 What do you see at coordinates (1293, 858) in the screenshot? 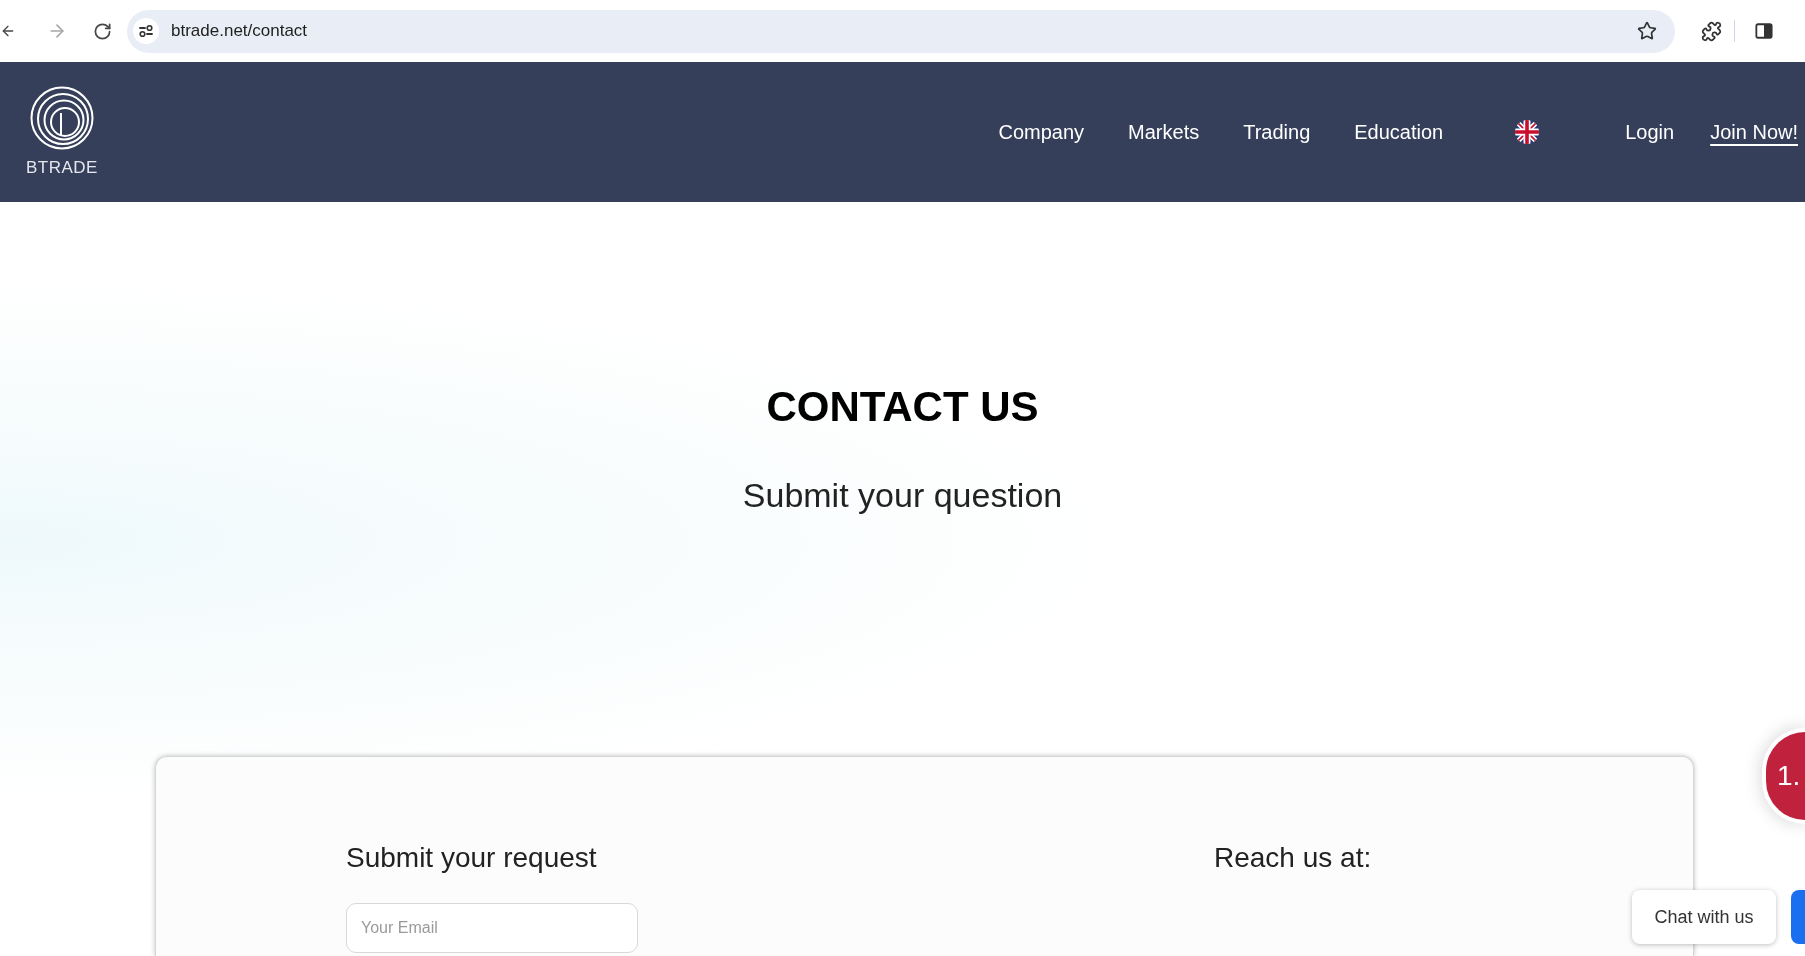
I see `reach-us-heading: Reach us at:` at bounding box center [1293, 858].